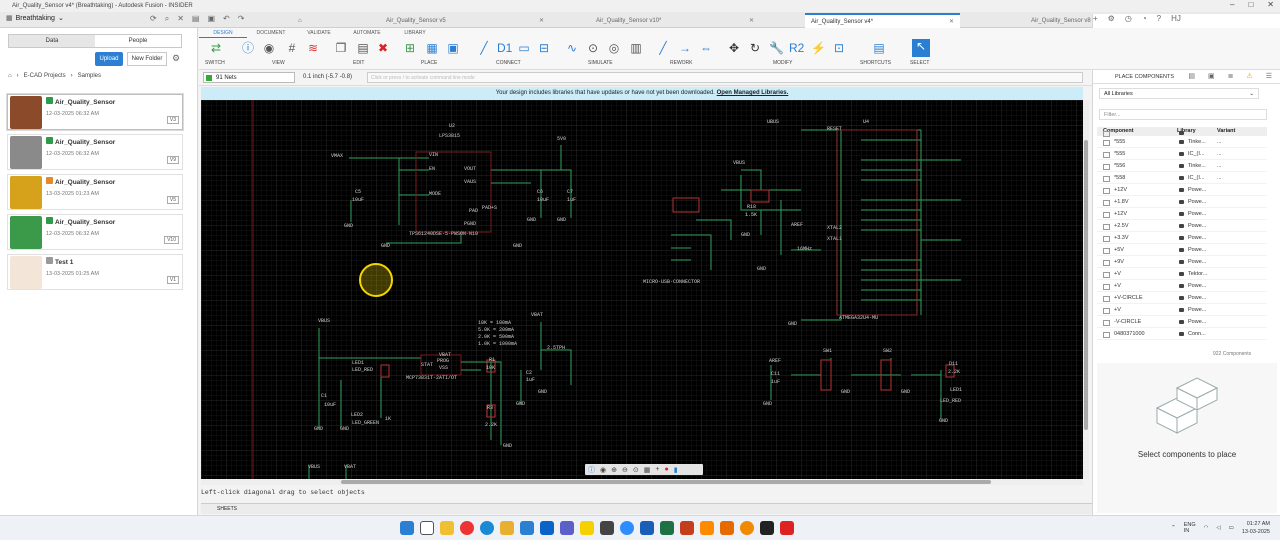 This screenshot has height=540, width=1280. Describe the element at coordinates (383, 48) in the screenshot. I see `delete-icon: ✖` at that location.